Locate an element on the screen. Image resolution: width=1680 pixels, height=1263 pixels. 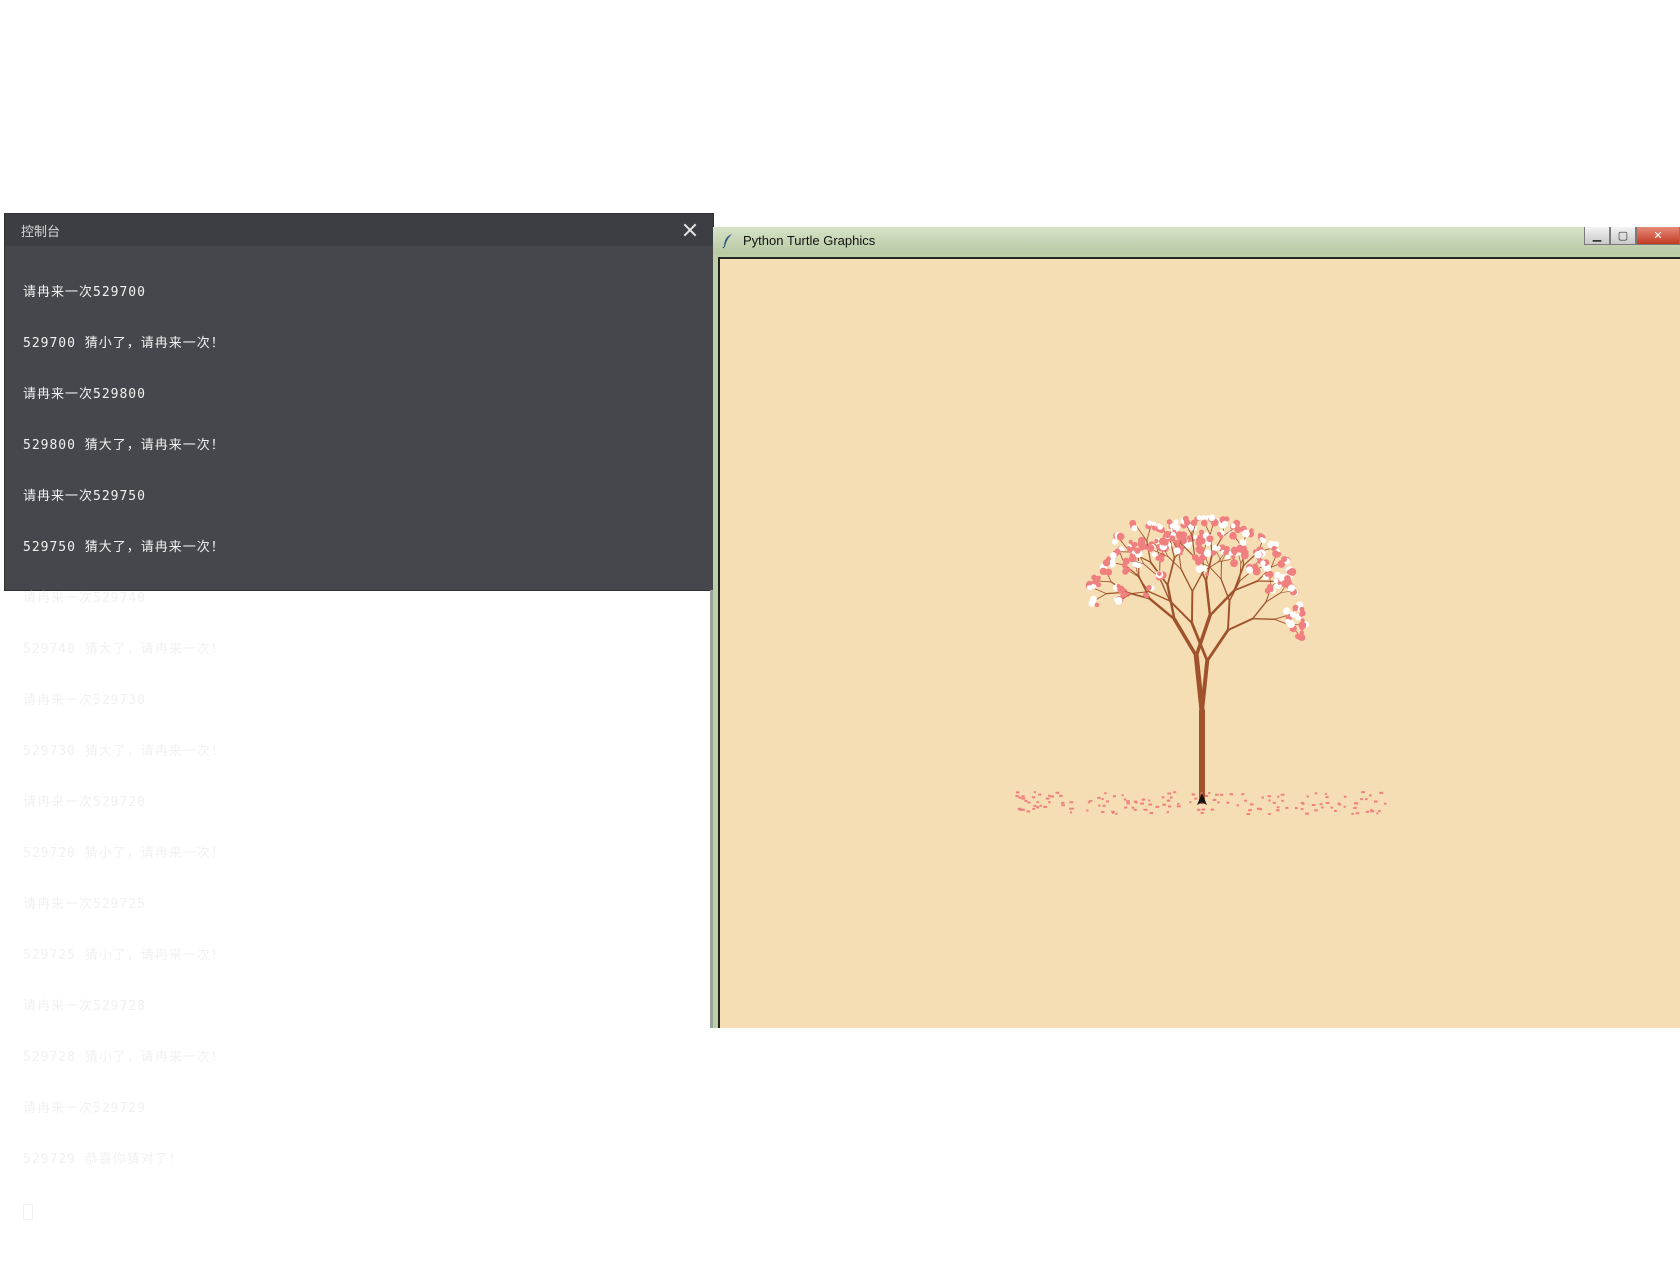
console-line: 529740 猜大了，请冉来一次！ is located at coordinates (359, 649).